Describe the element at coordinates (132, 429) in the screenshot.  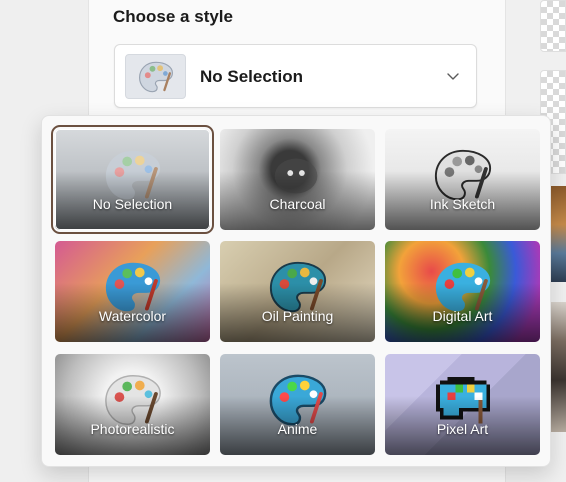
I see `style-label: Photorealistic` at that location.